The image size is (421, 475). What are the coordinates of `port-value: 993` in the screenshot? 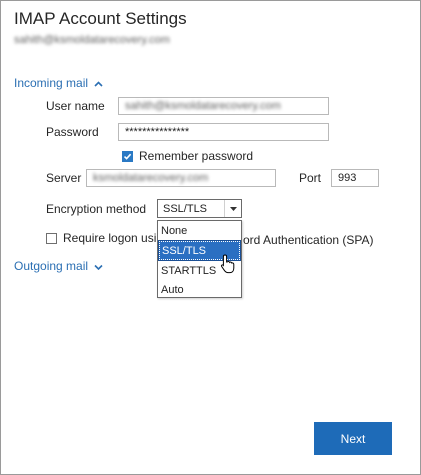 It's located at (347, 178).